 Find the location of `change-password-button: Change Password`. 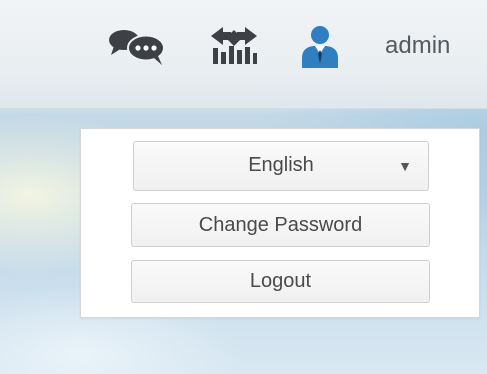

change-password-button: Change Password is located at coordinates (280, 225).